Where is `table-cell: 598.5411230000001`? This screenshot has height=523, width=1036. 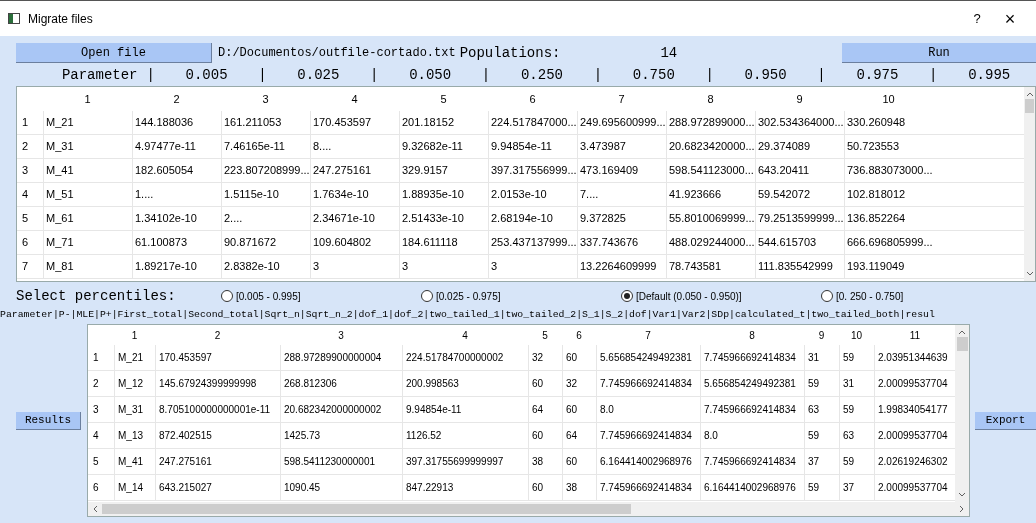
table-cell: 598.5411230000001 is located at coordinates (341, 461).